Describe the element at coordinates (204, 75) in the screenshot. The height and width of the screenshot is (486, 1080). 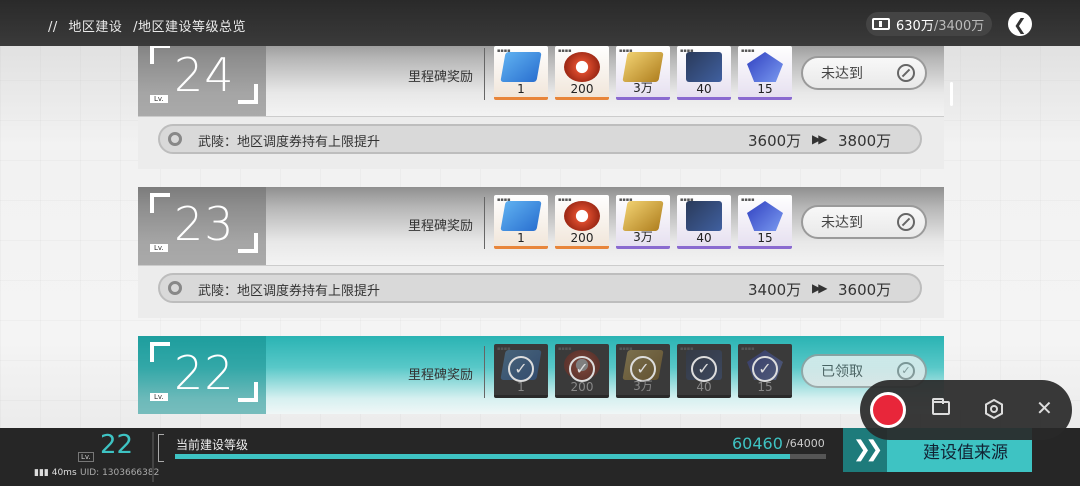
I see `level-number: 24` at that location.